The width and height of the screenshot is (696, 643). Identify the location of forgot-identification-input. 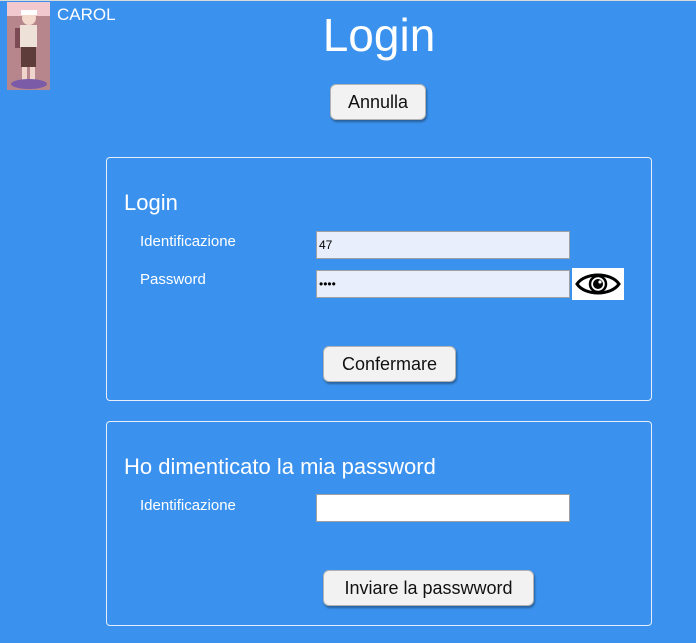
(443, 508).